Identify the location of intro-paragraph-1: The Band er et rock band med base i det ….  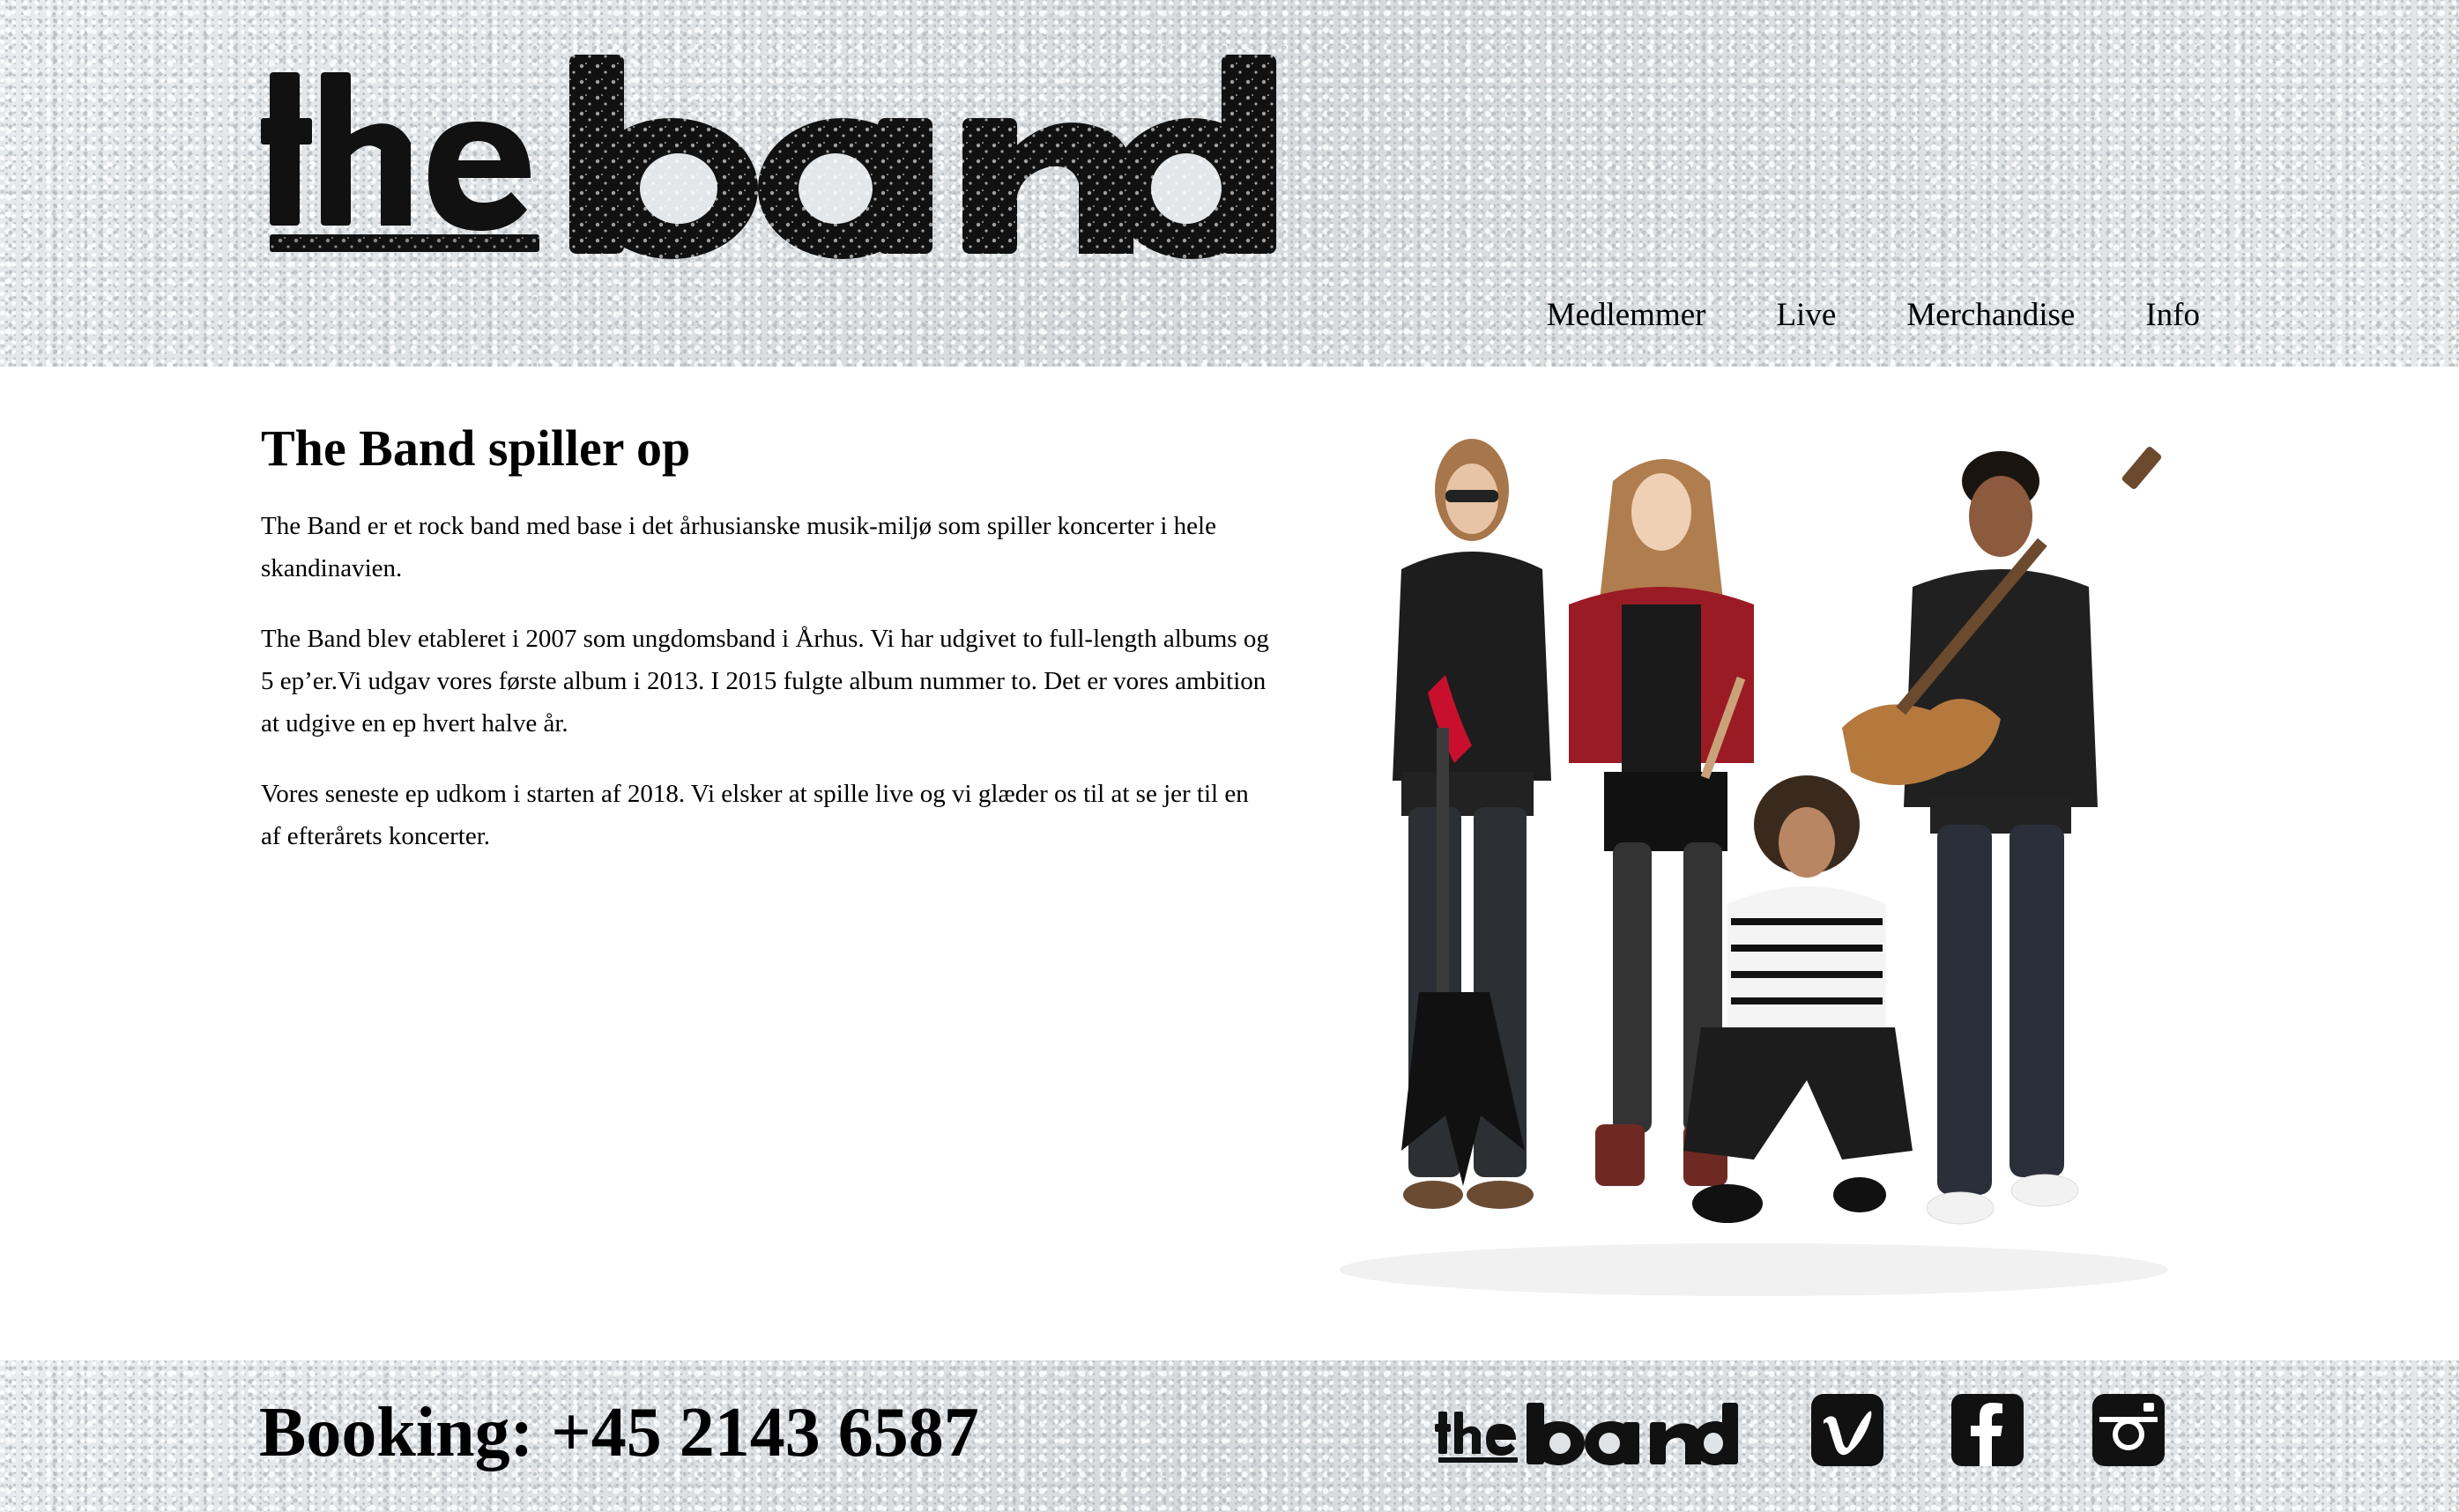
(738, 546).